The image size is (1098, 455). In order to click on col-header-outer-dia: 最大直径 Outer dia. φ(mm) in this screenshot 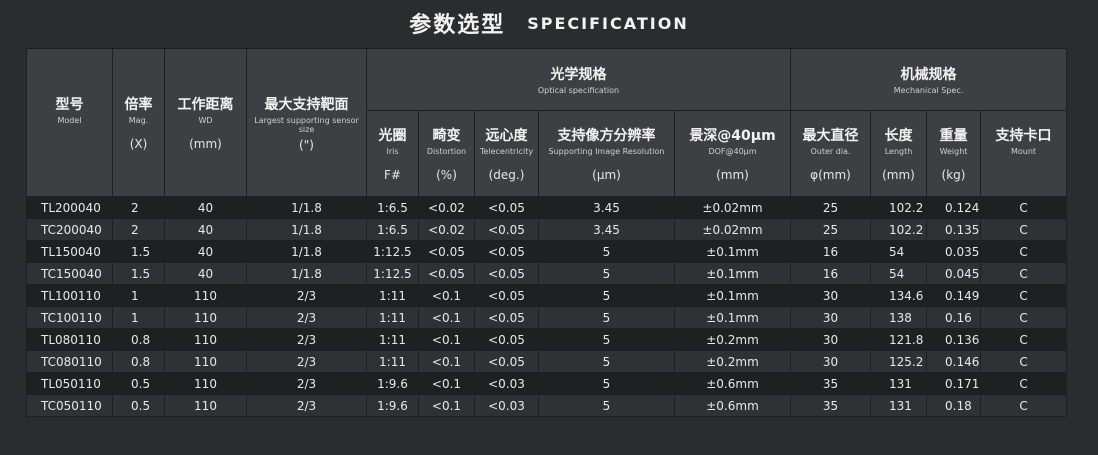, I will do `click(830, 153)`.